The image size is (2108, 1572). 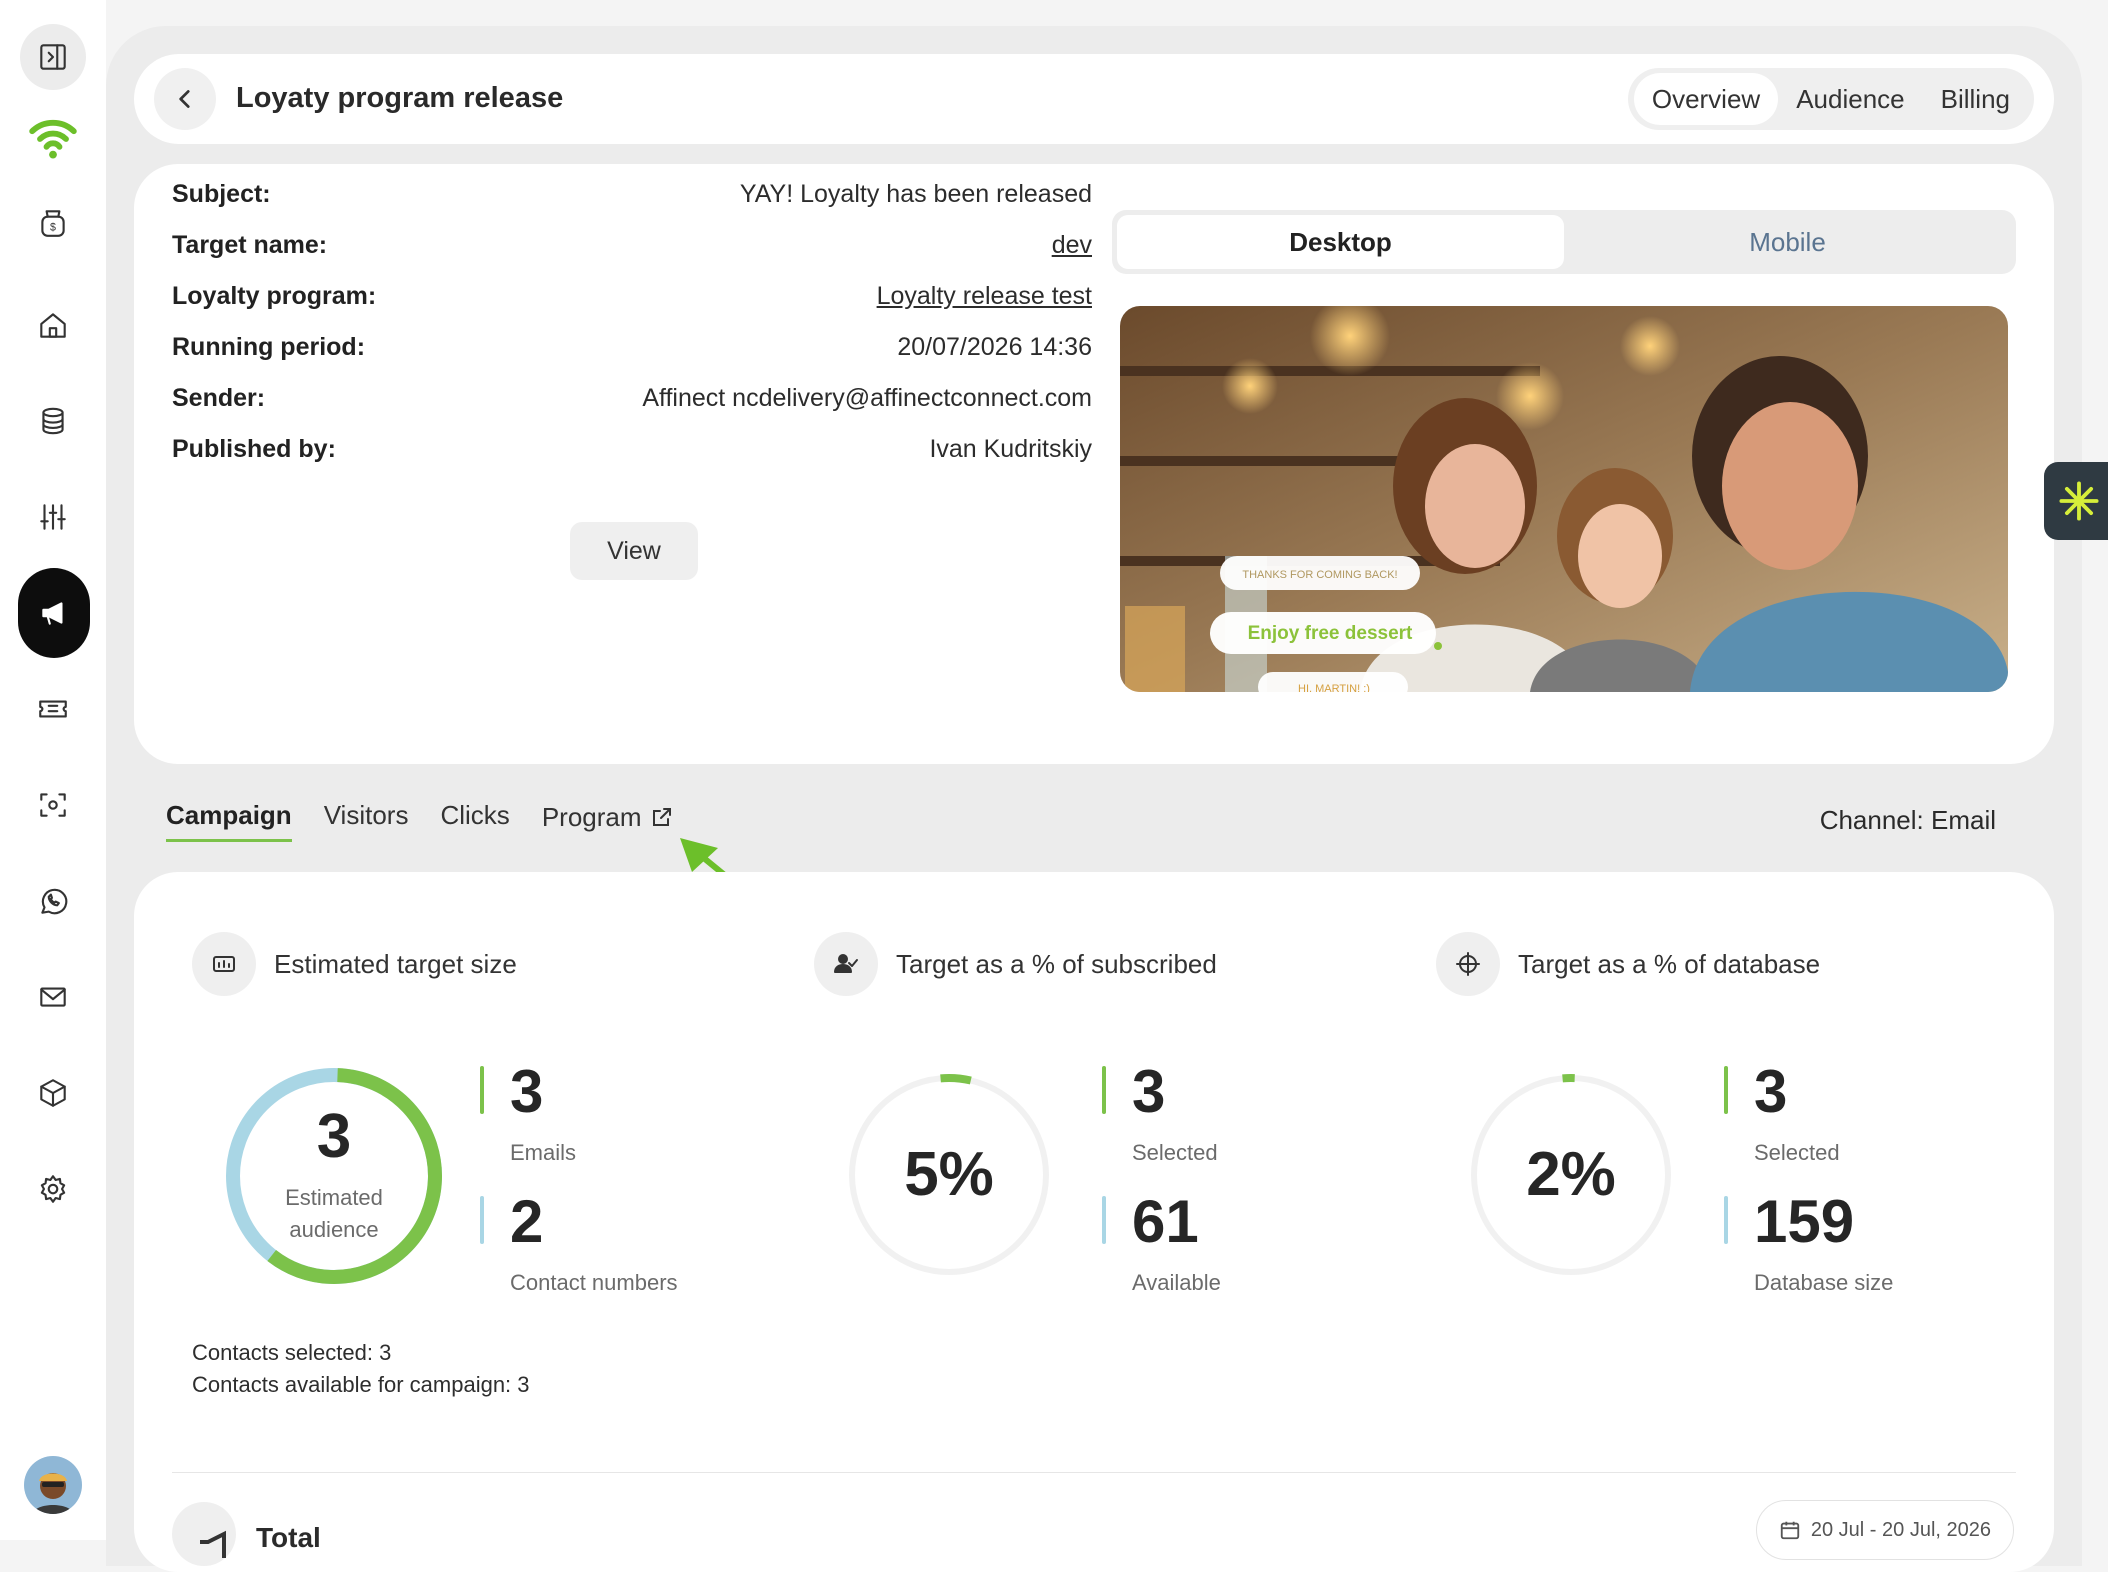 What do you see at coordinates (591, 816) in the screenshot?
I see `tab-program-label: Program` at bounding box center [591, 816].